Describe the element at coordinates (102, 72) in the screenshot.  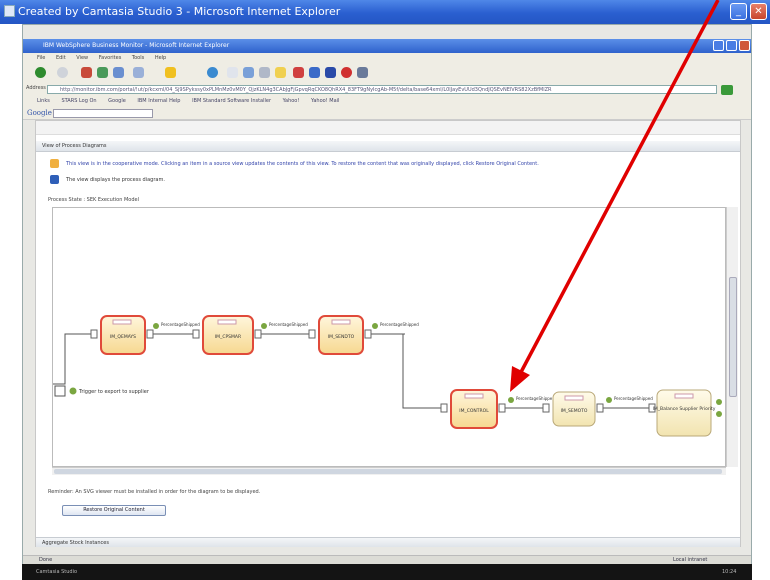
I see `refresh-icon` at that location.